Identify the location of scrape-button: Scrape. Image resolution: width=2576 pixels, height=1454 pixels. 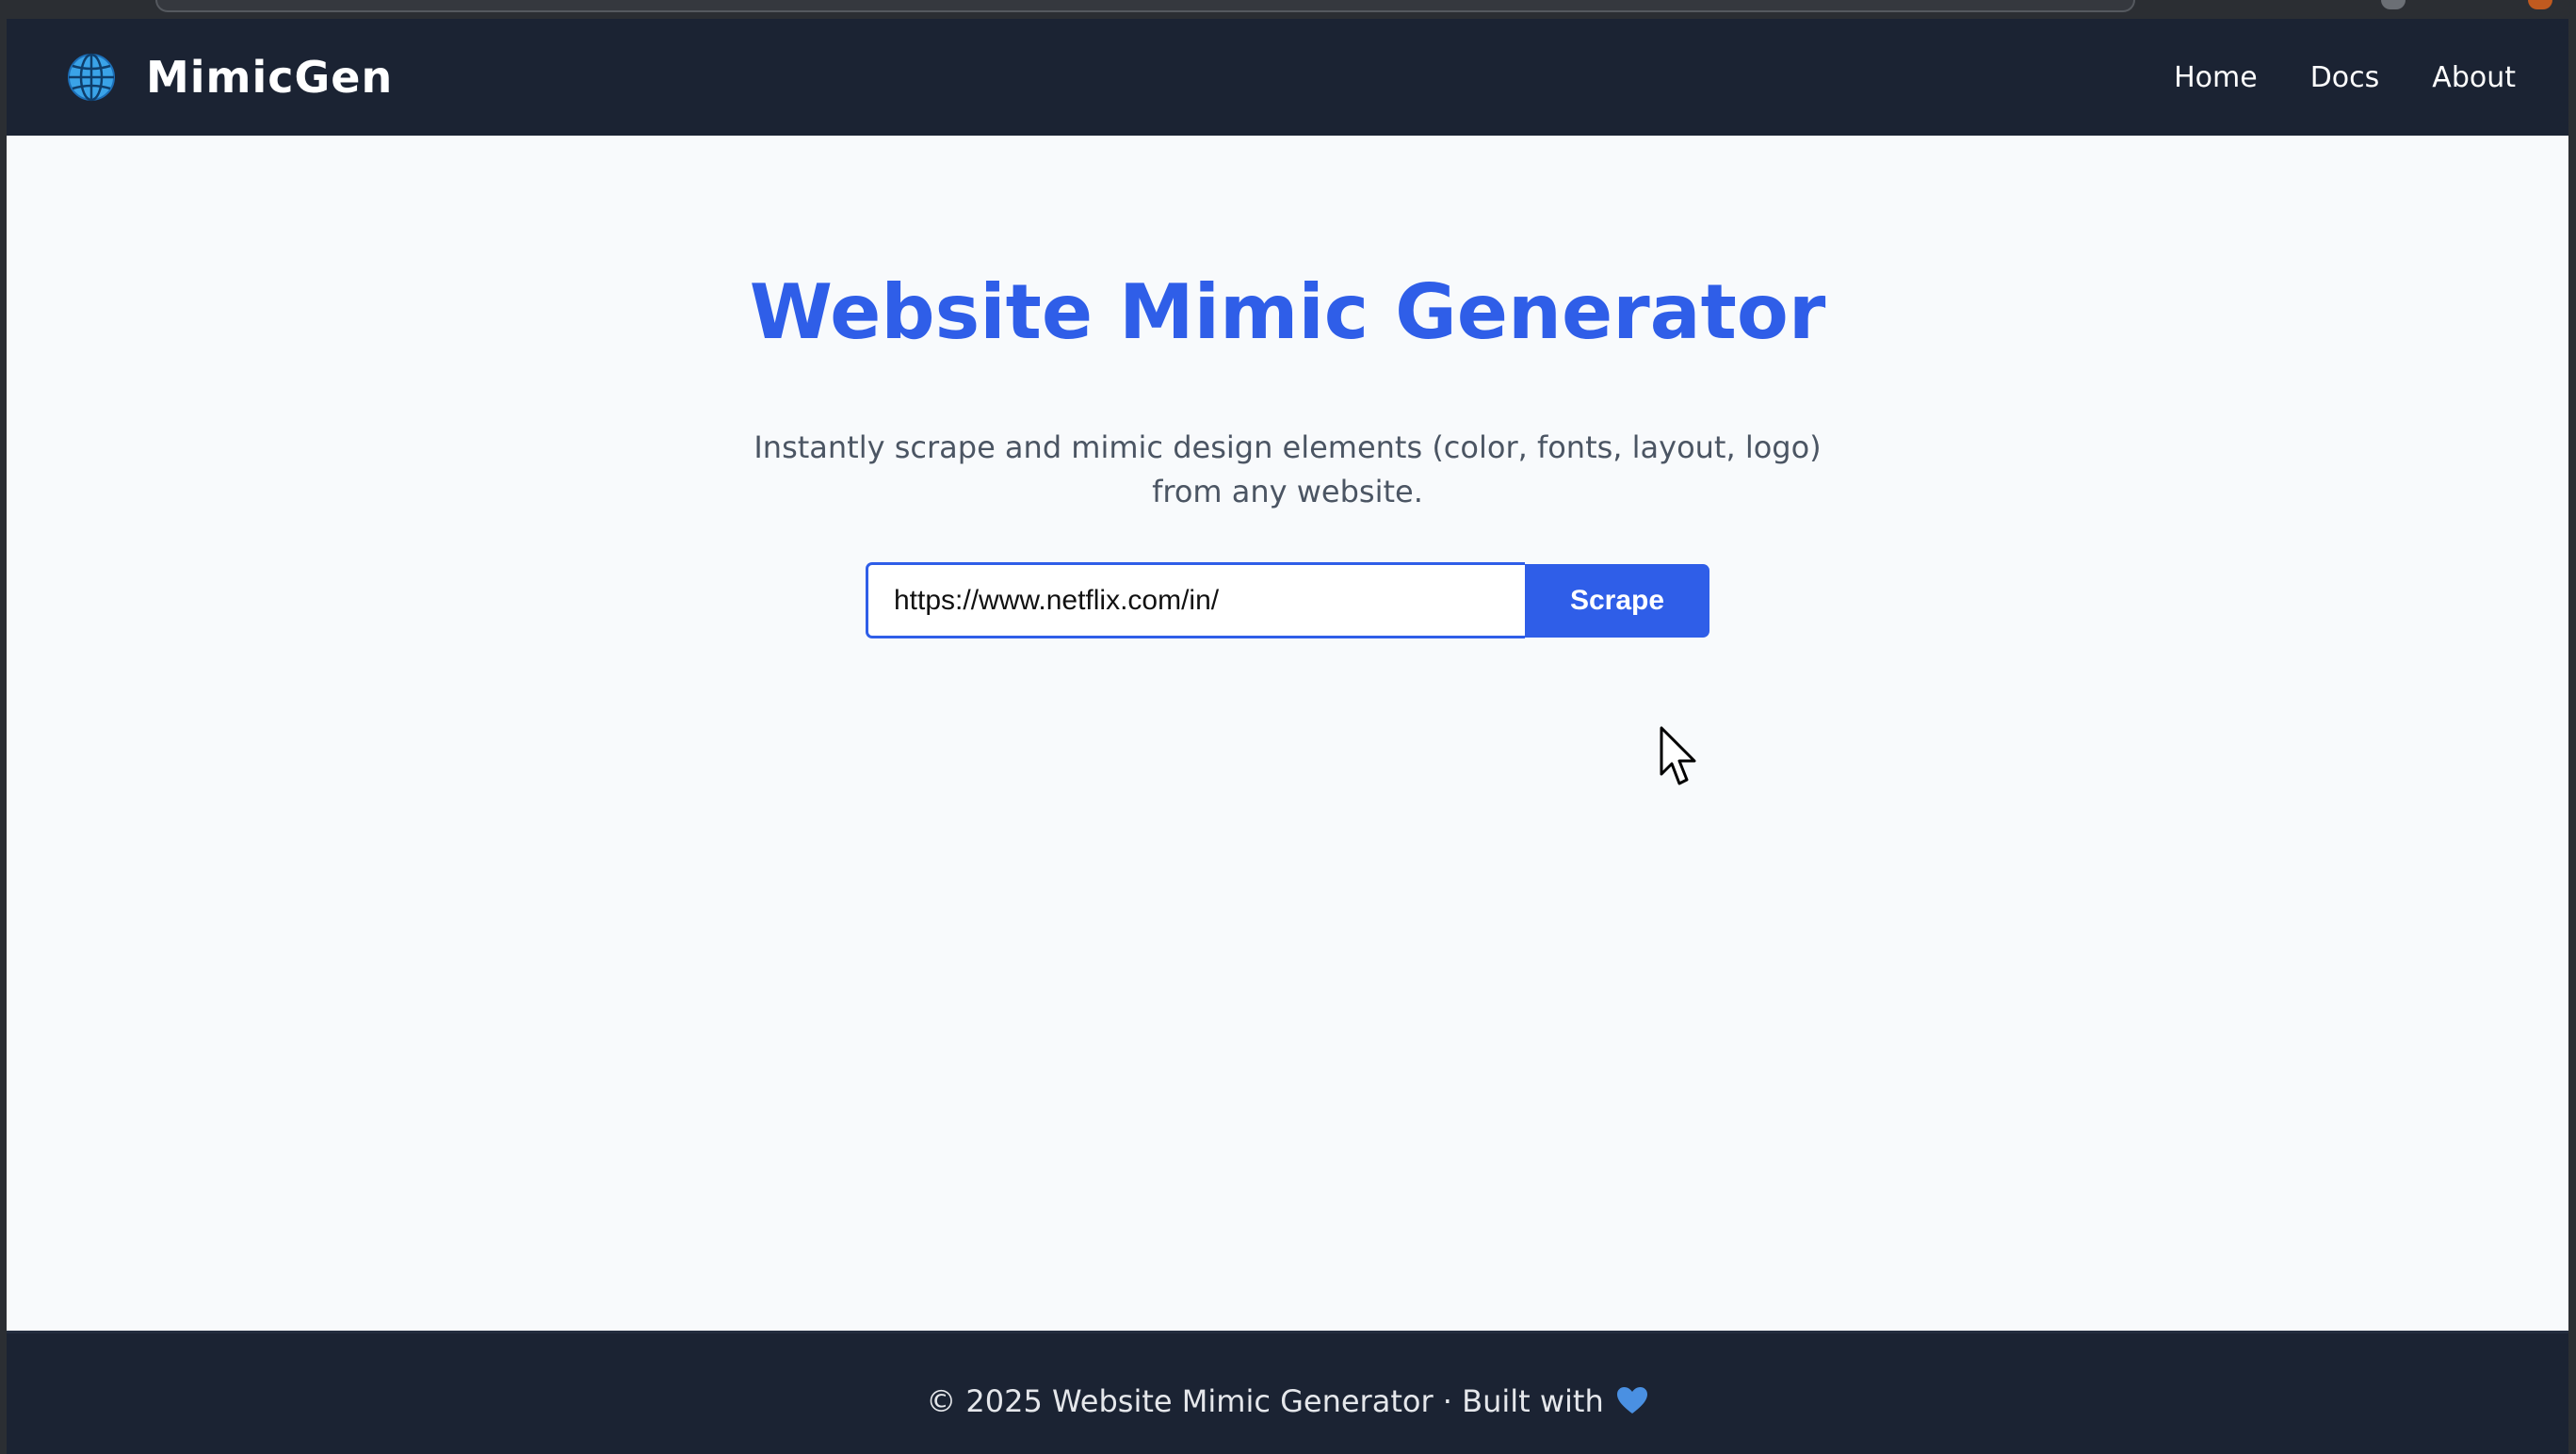
(1617, 601).